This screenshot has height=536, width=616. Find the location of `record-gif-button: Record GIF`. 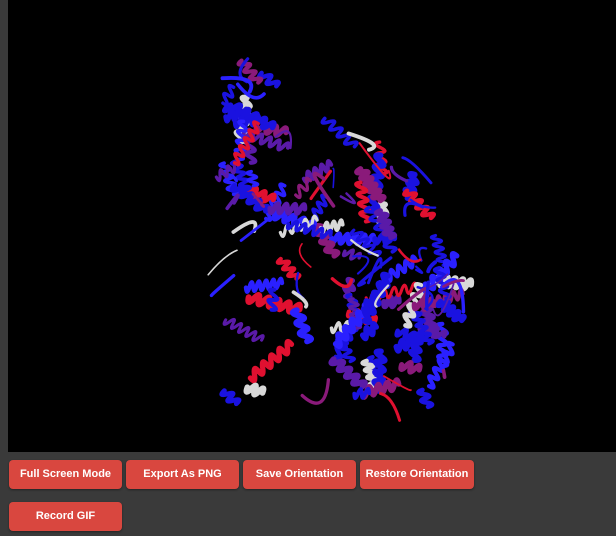

record-gif-button: Record GIF is located at coordinates (65, 516).